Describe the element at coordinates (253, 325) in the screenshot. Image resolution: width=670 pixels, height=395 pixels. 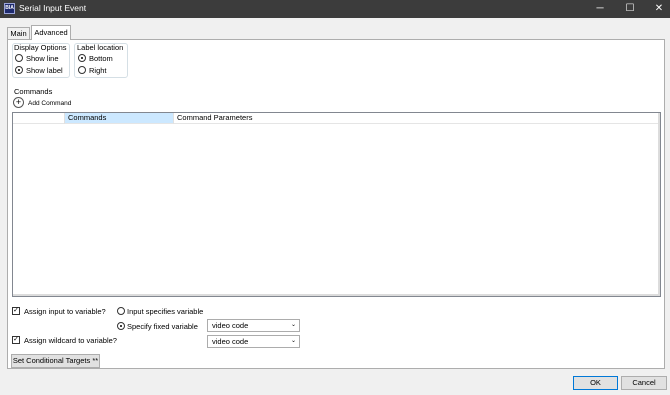
I see `fixed-variable-dropdown: video code ⌄` at that location.